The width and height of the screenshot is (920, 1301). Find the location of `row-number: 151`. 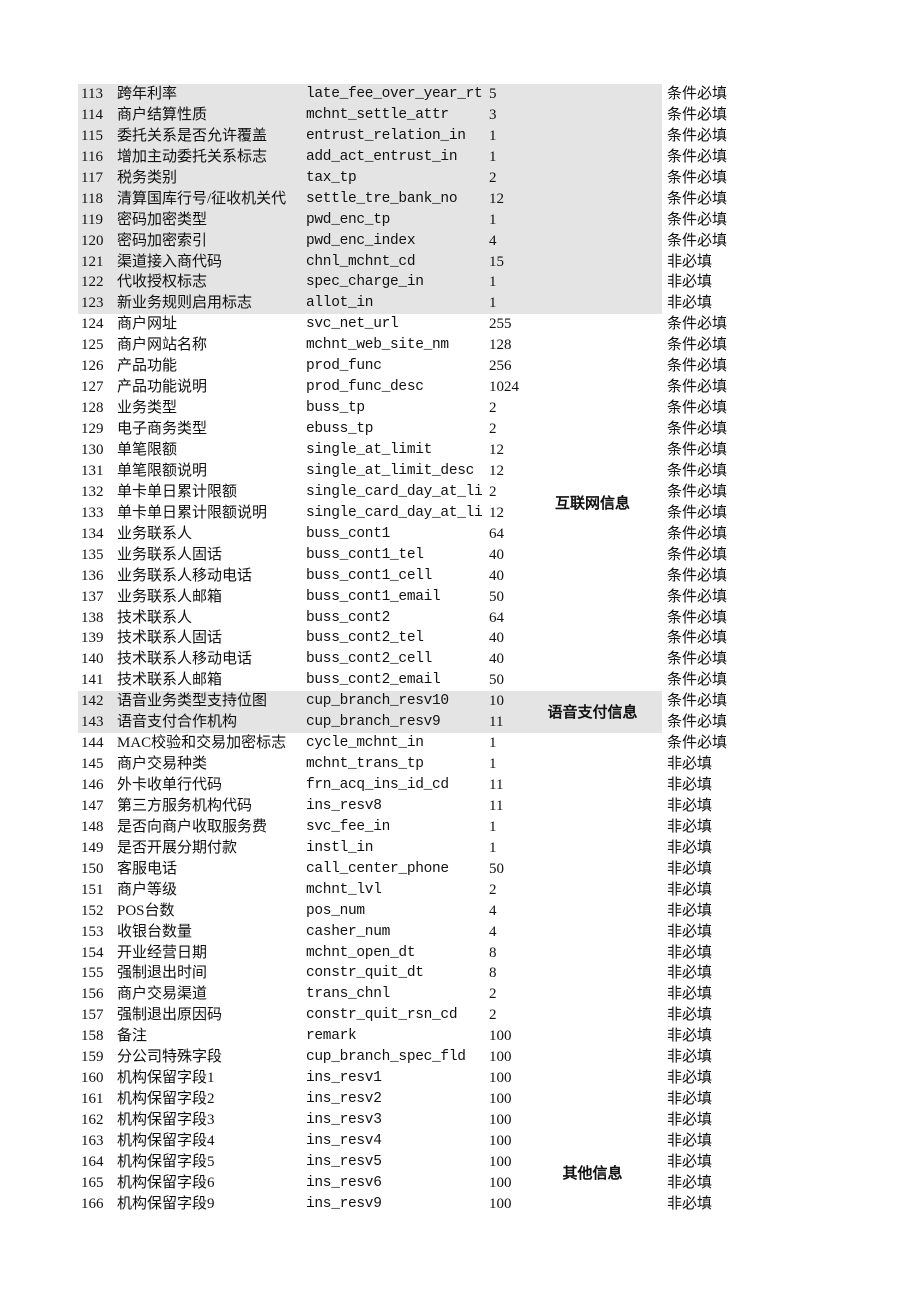

row-number: 151 is located at coordinates (92, 889).